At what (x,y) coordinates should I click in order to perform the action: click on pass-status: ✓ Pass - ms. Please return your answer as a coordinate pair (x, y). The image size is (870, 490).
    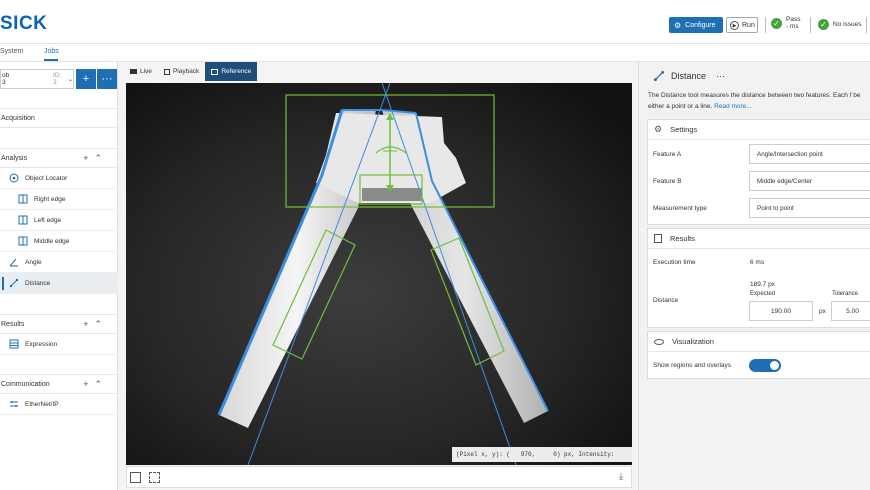
    Looking at the image, I should click on (785, 23).